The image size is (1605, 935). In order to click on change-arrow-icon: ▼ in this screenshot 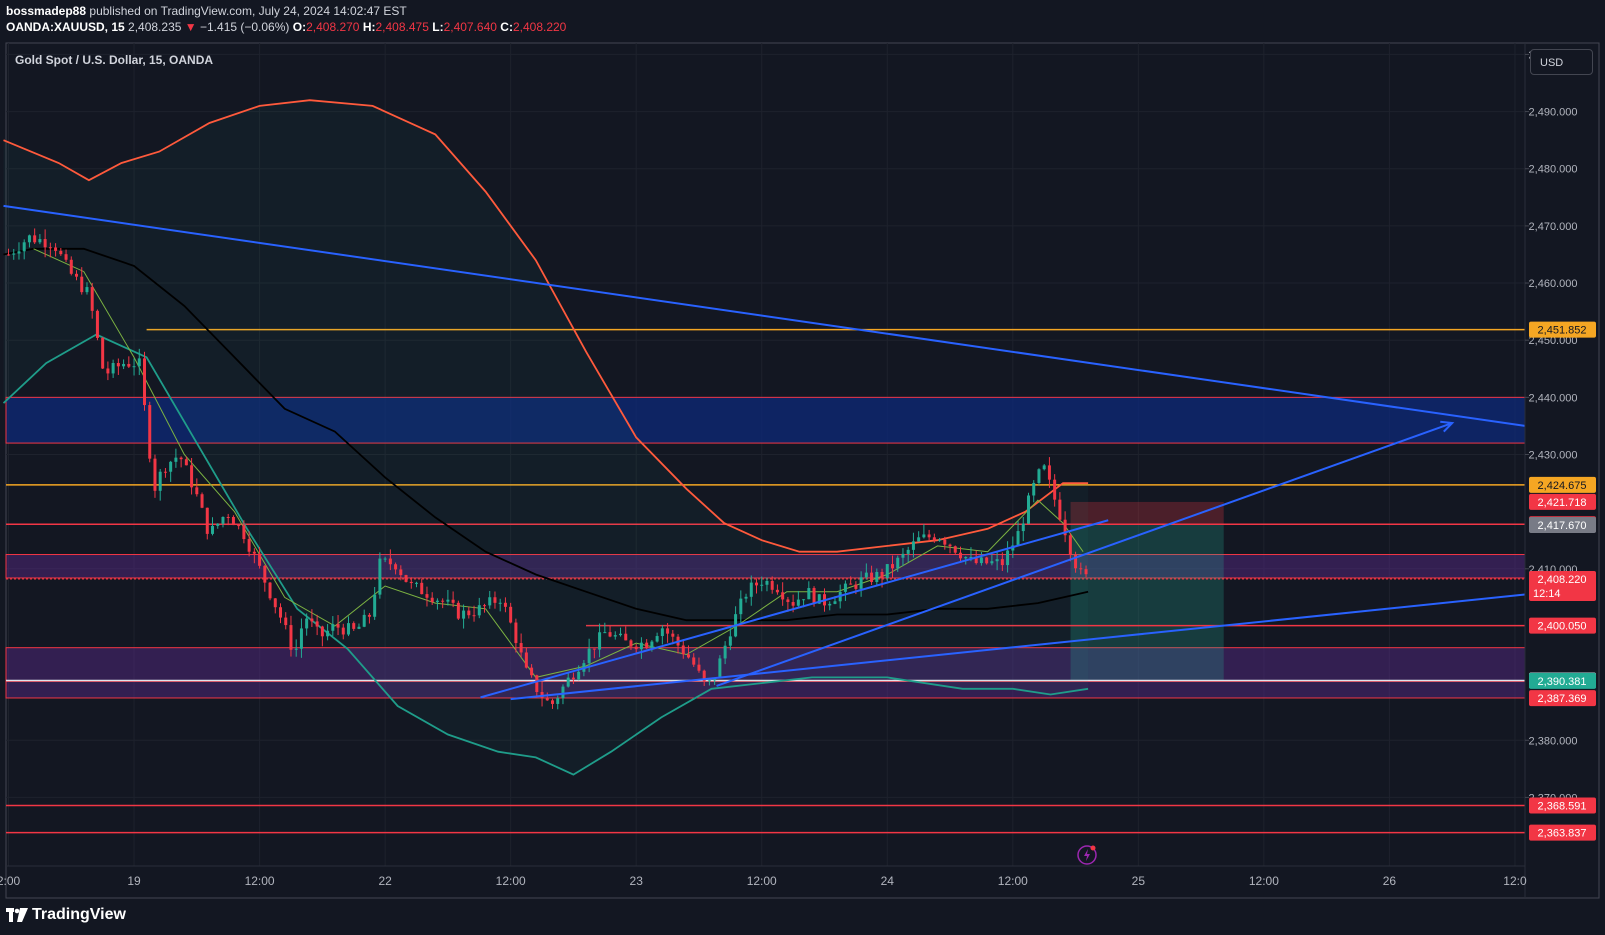, I will do `click(190, 27)`.